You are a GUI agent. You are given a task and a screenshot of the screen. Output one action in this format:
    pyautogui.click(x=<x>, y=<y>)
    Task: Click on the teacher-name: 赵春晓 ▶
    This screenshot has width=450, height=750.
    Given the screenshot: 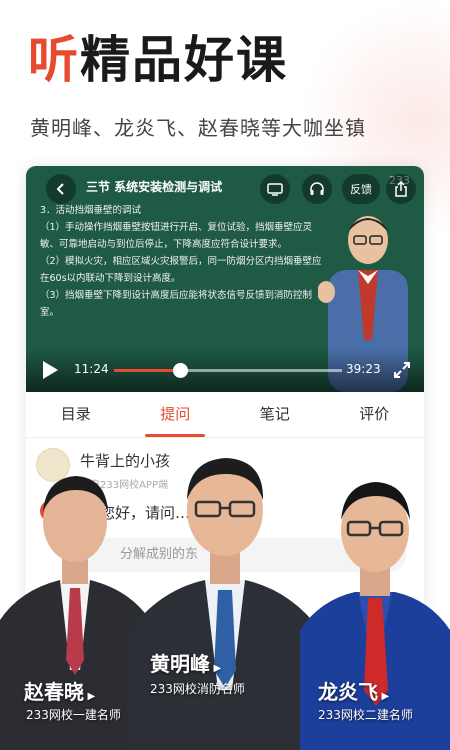 What is the action you would take?
    pyautogui.click(x=59, y=690)
    